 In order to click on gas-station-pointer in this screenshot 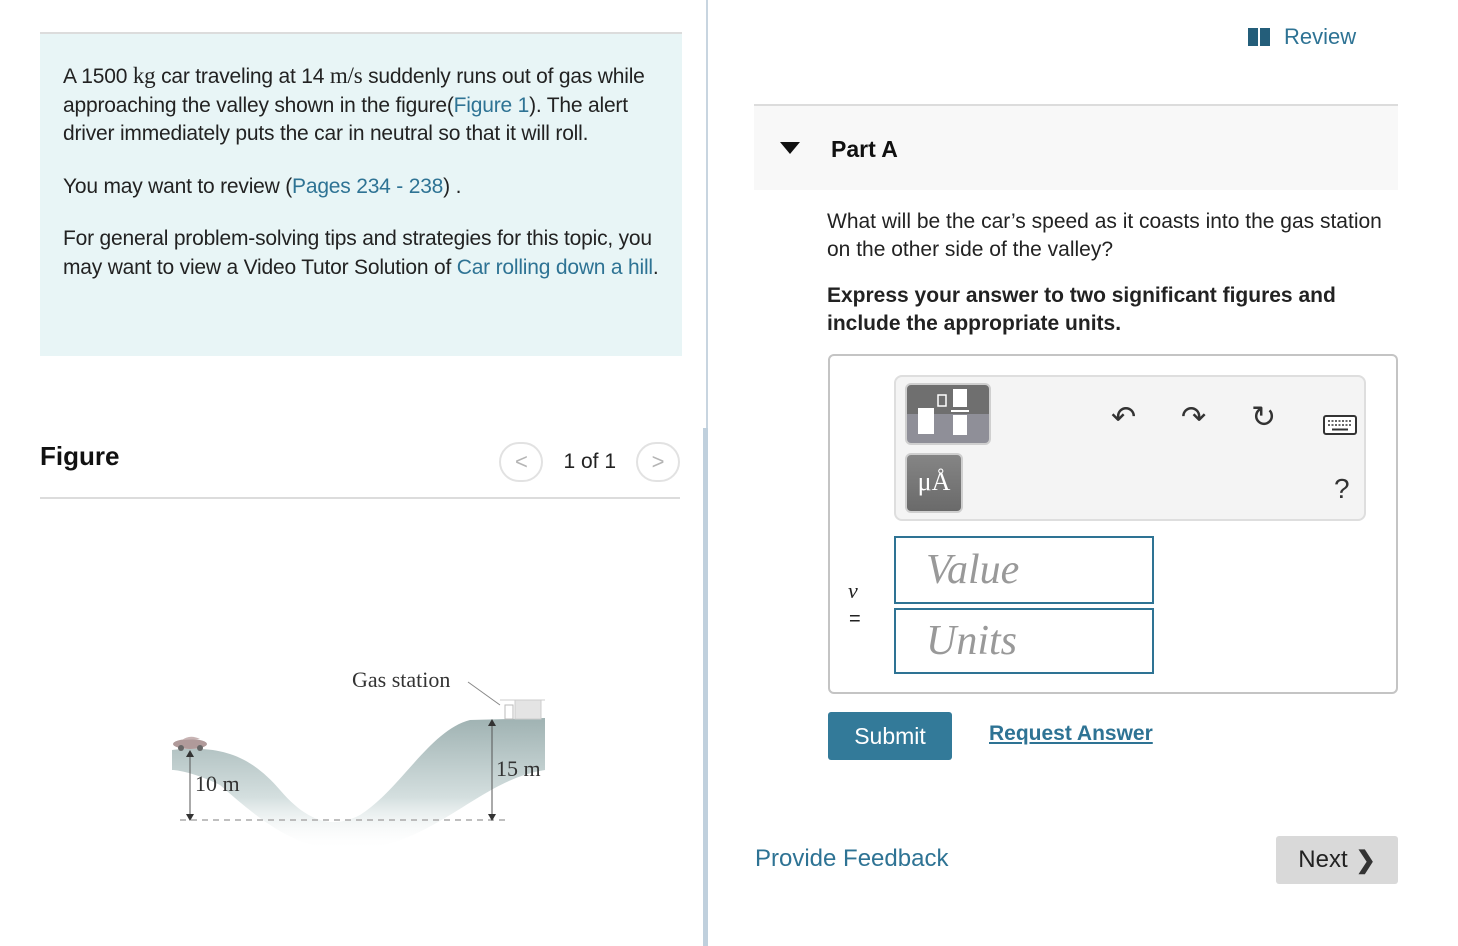, I will do `click(484, 693)`.